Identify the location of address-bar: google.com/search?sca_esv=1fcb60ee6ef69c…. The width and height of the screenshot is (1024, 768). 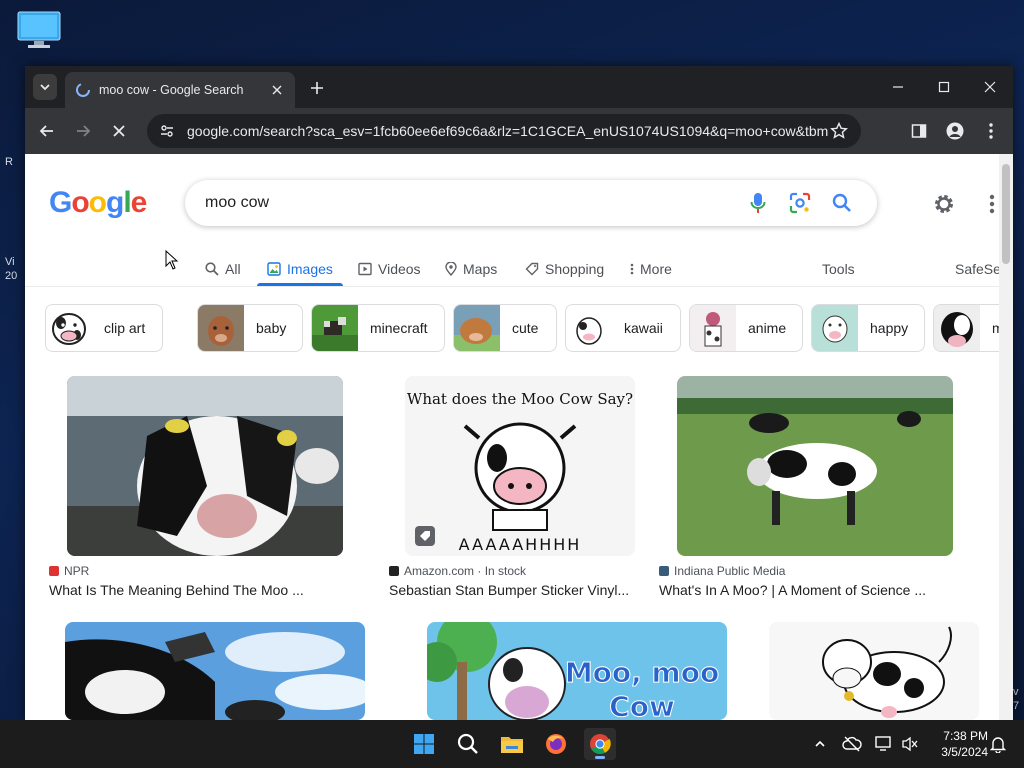
(504, 131).